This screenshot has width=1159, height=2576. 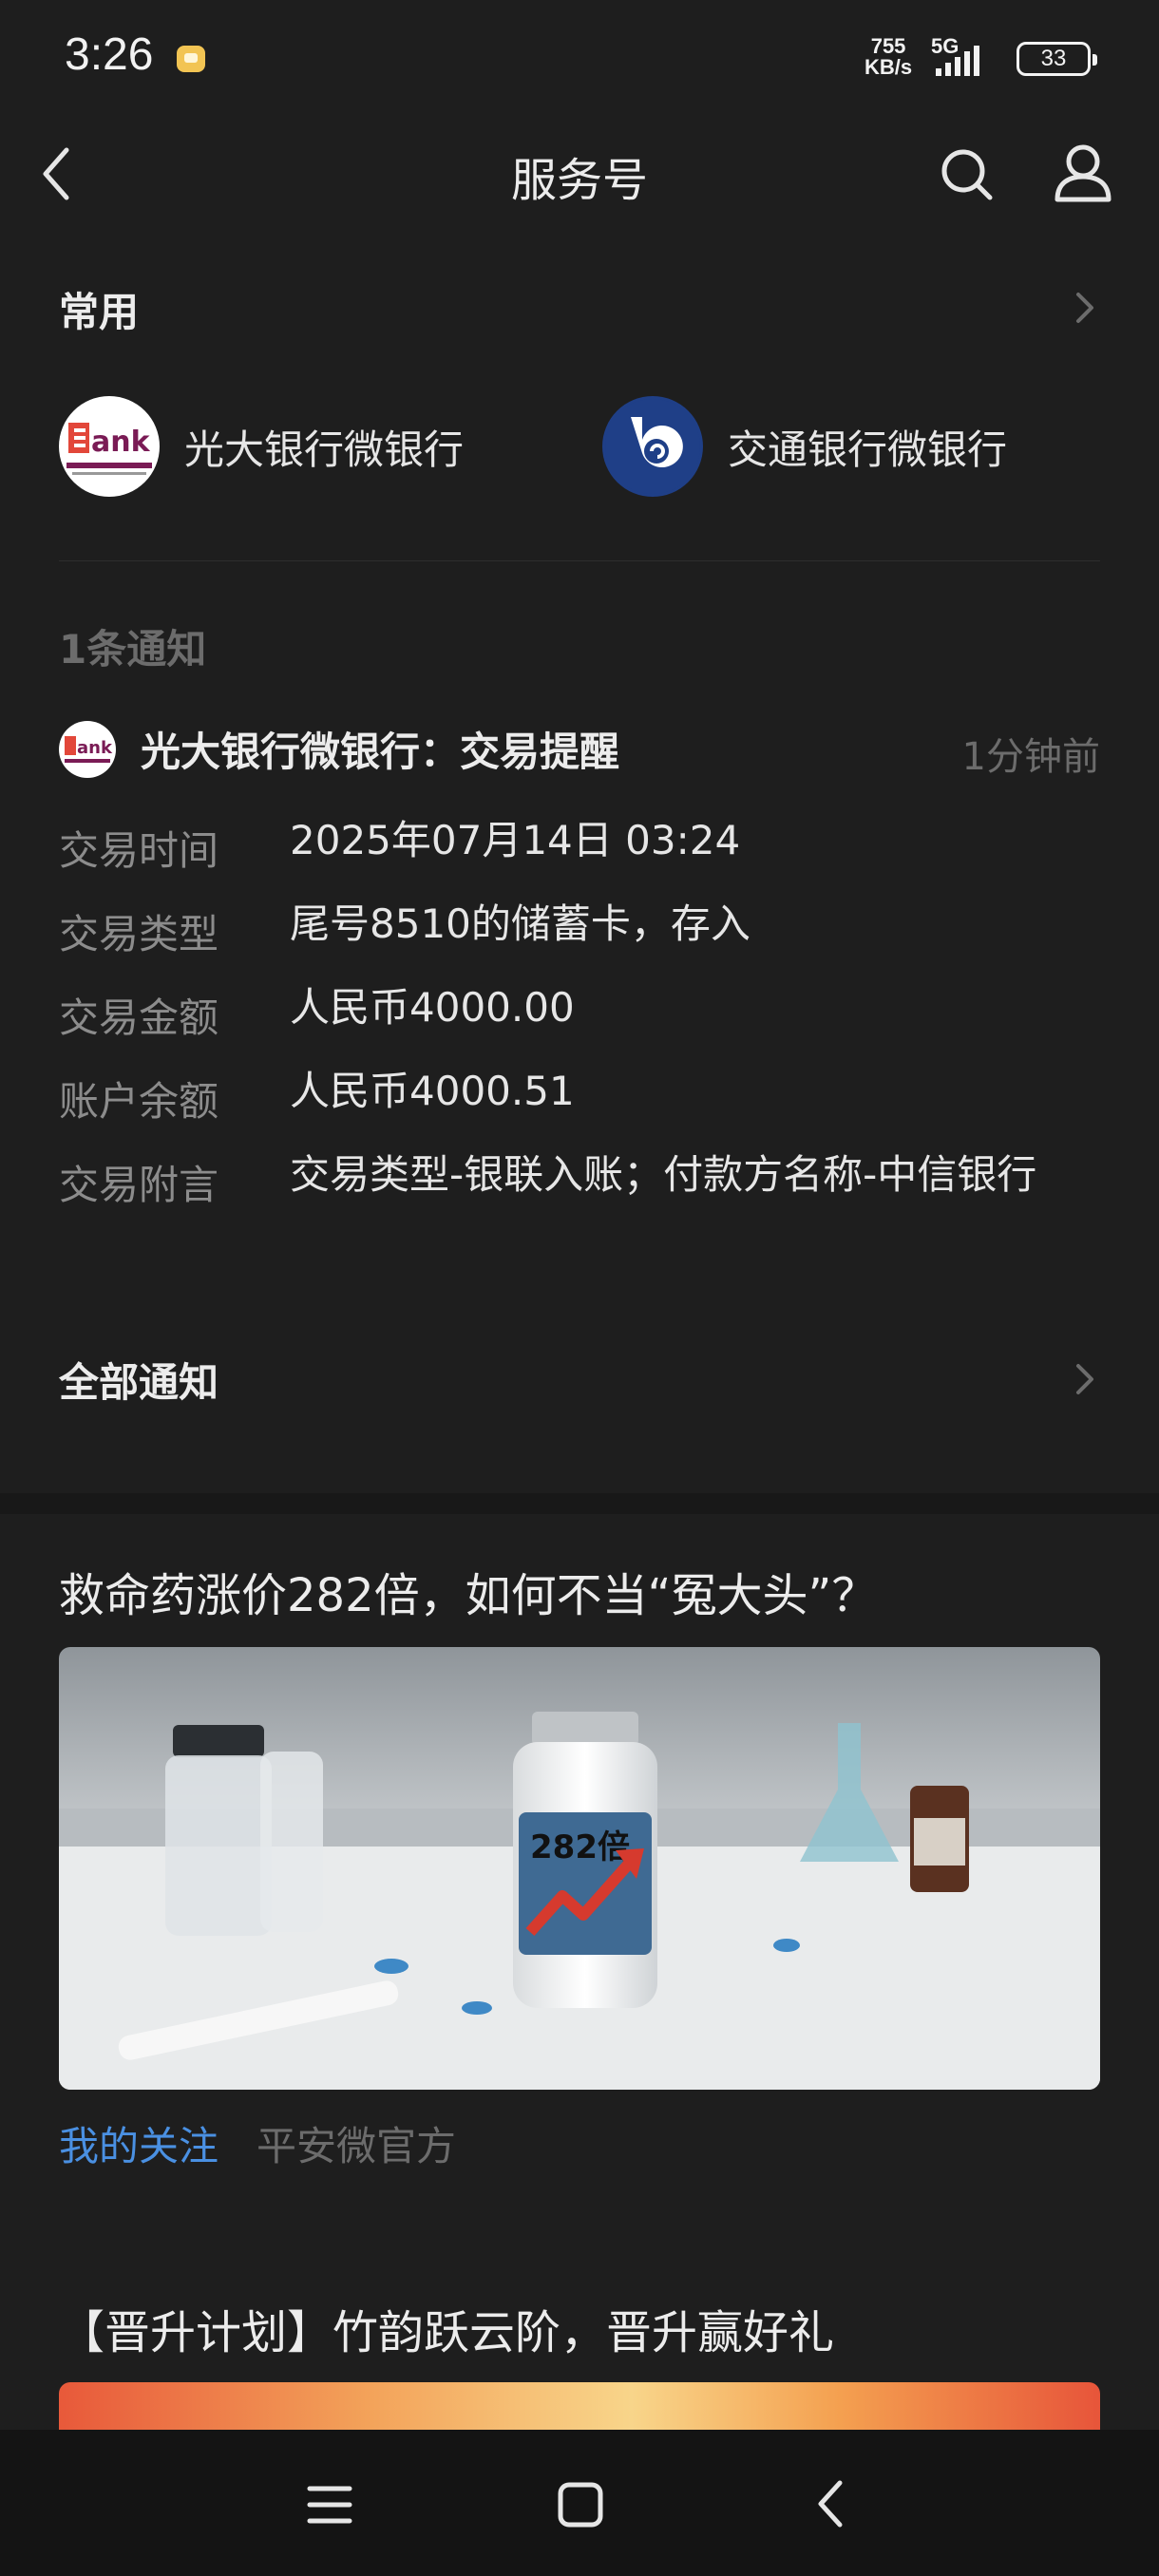 What do you see at coordinates (446, 2328) in the screenshot?
I see `article-title: 【晋升计划】竹韵跃云阶，晋升赢好礼` at bounding box center [446, 2328].